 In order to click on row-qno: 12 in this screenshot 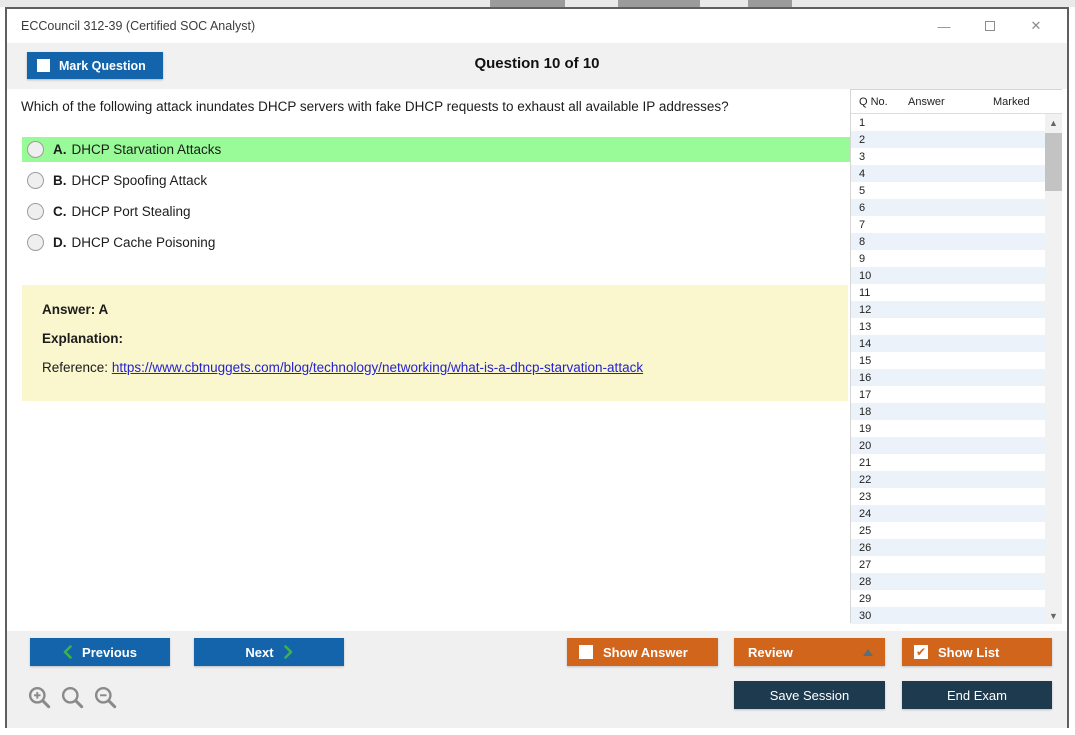, I will do `click(865, 309)`.